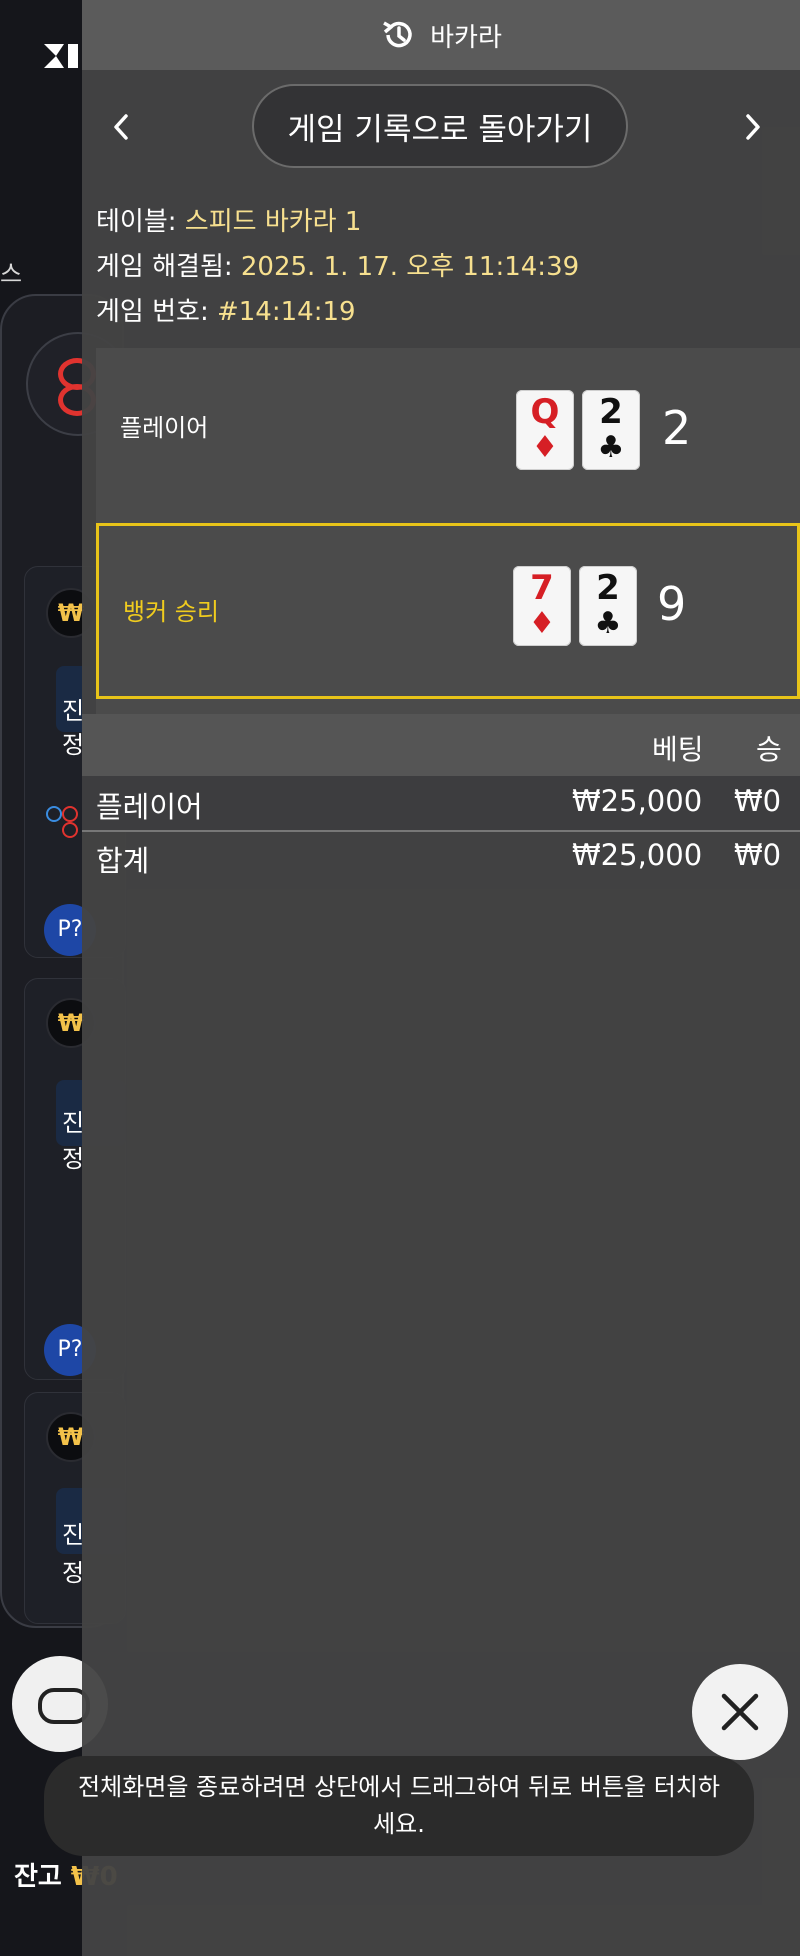  I want to click on win-column-header: 승, so click(769, 749).